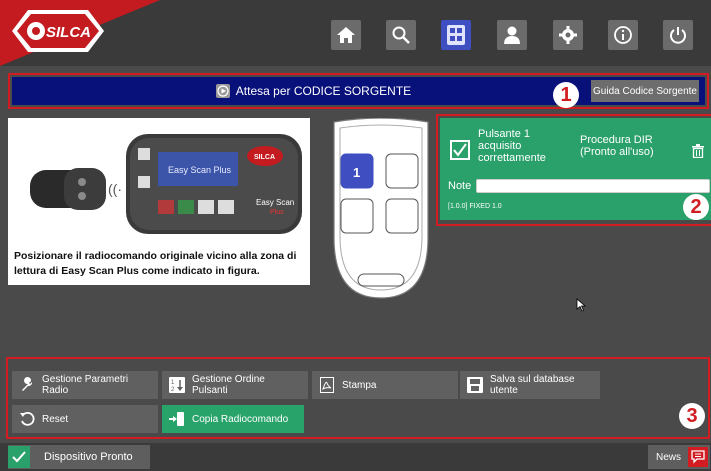 This screenshot has width=711, height=471. I want to click on ready-text: Dispositivo Pronto, so click(88, 457).